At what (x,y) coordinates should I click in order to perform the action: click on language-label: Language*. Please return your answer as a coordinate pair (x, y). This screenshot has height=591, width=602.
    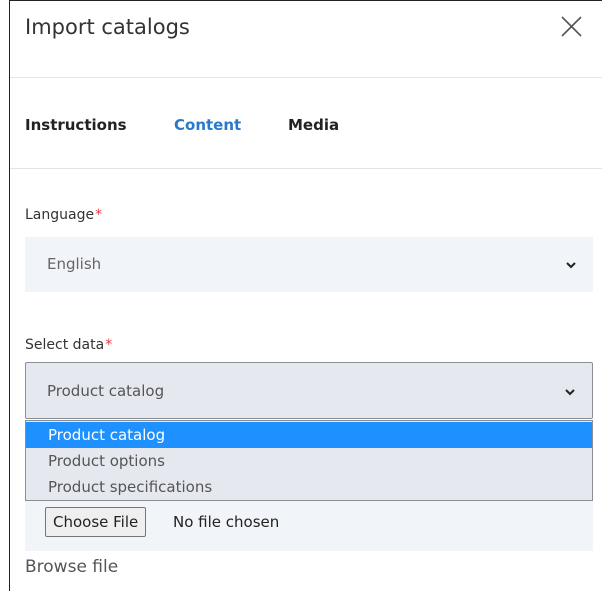
    Looking at the image, I should click on (63, 215).